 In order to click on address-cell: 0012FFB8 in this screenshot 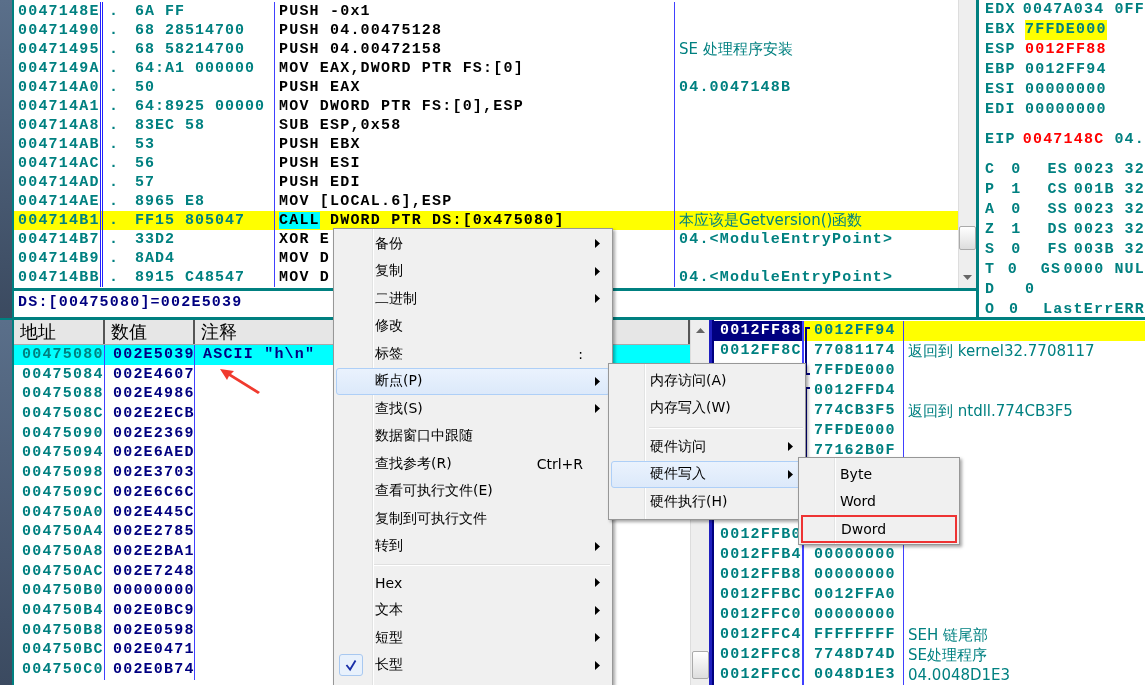, I will do `click(761, 574)`.